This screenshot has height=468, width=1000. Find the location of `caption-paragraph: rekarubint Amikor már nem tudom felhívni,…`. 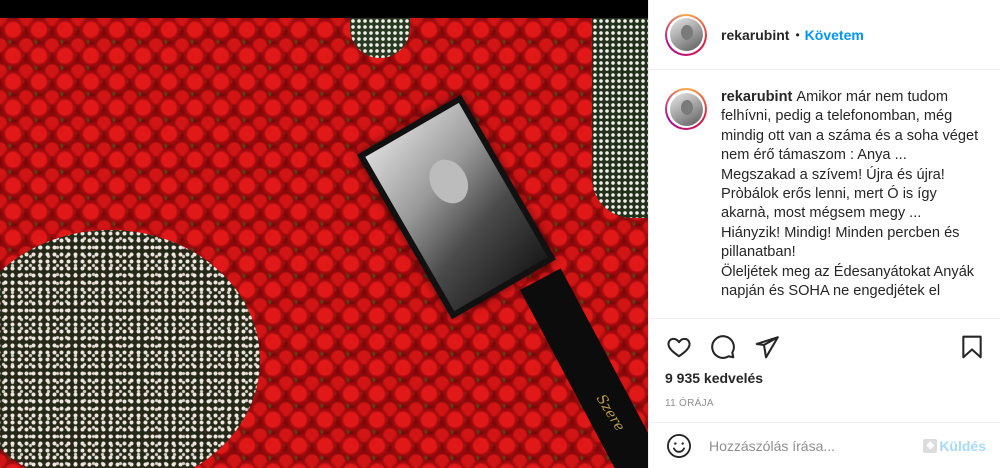

caption-paragraph: rekarubint Amikor már nem tudom felhívni,… is located at coordinates (855, 194).